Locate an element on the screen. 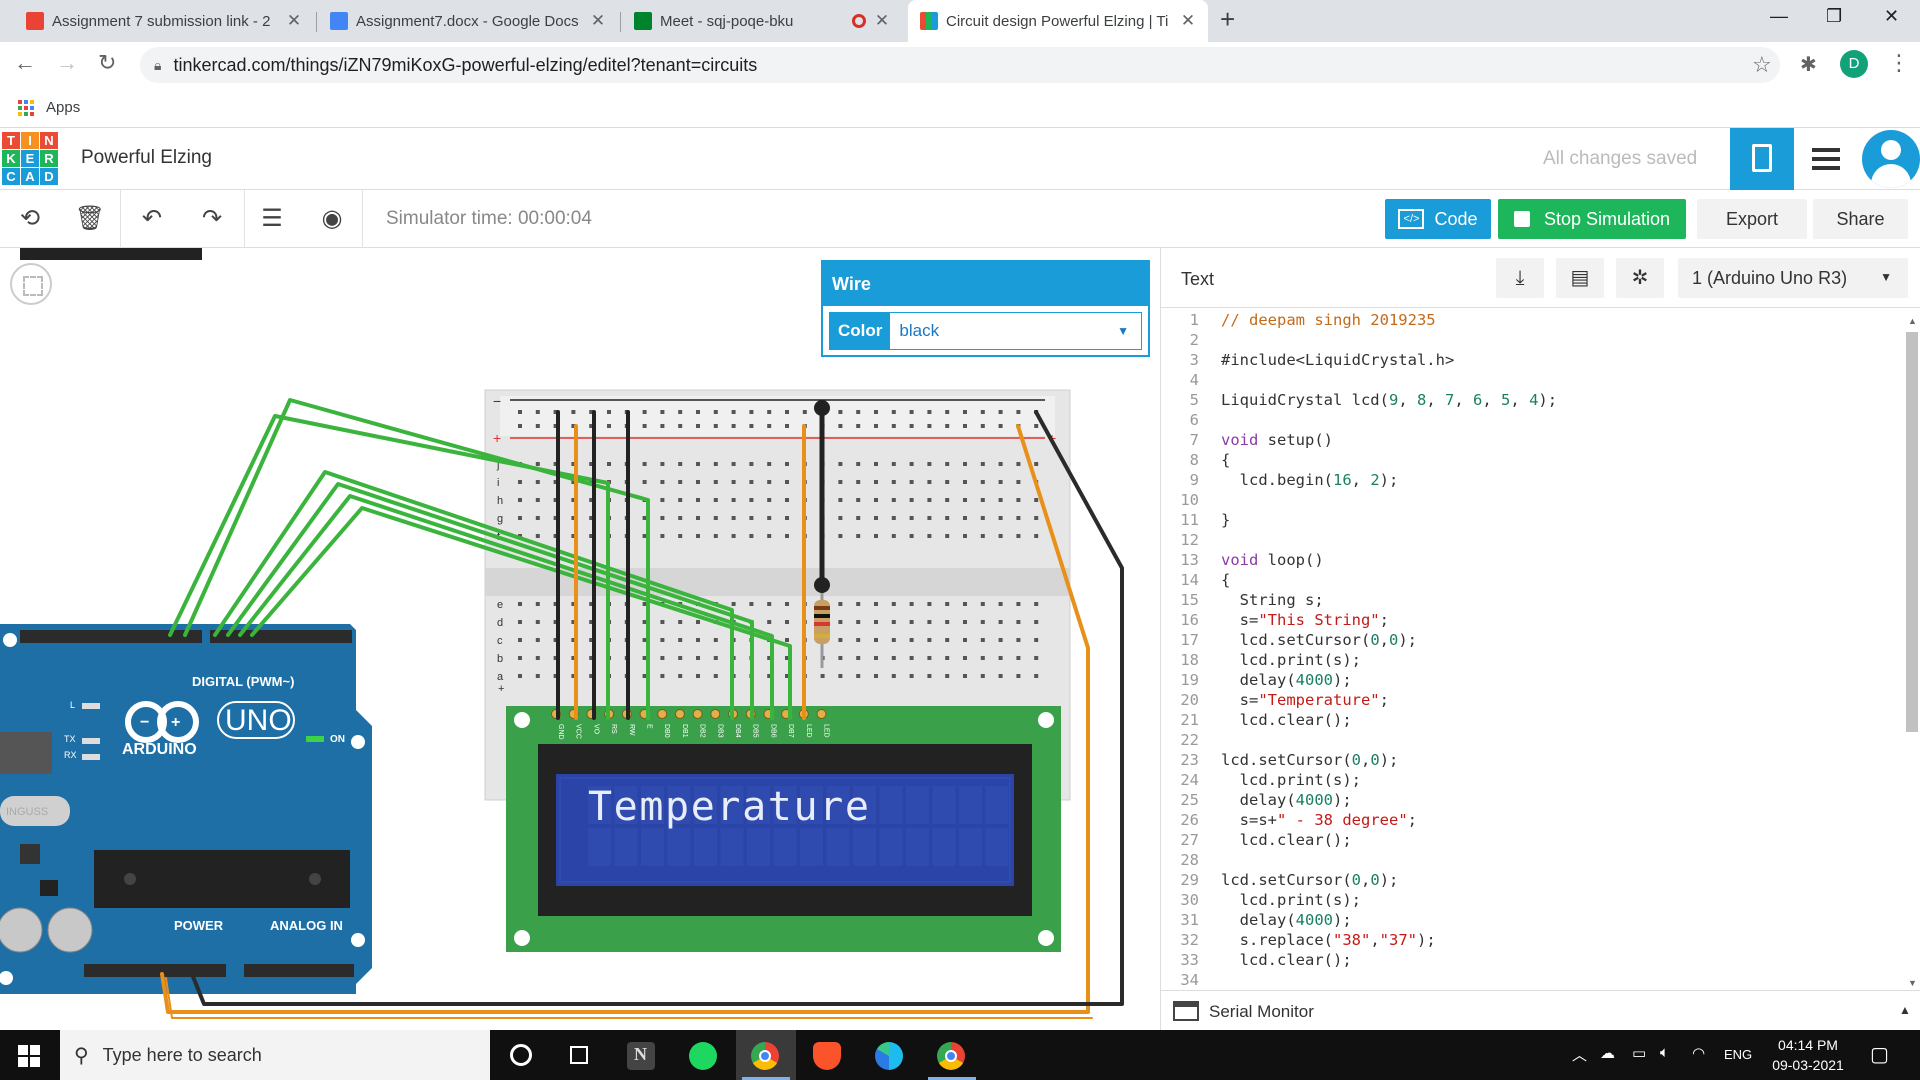 This screenshot has height=1080, width=1920. export-button: Export is located at coordinates (1752, 219).